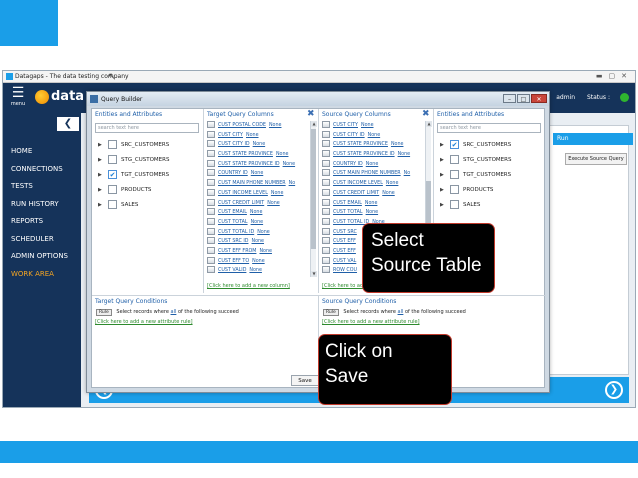  Describe the element at coordinates (68, 124) in the screenshot. I see `collapse-sidebar-button: ❮` at that location.